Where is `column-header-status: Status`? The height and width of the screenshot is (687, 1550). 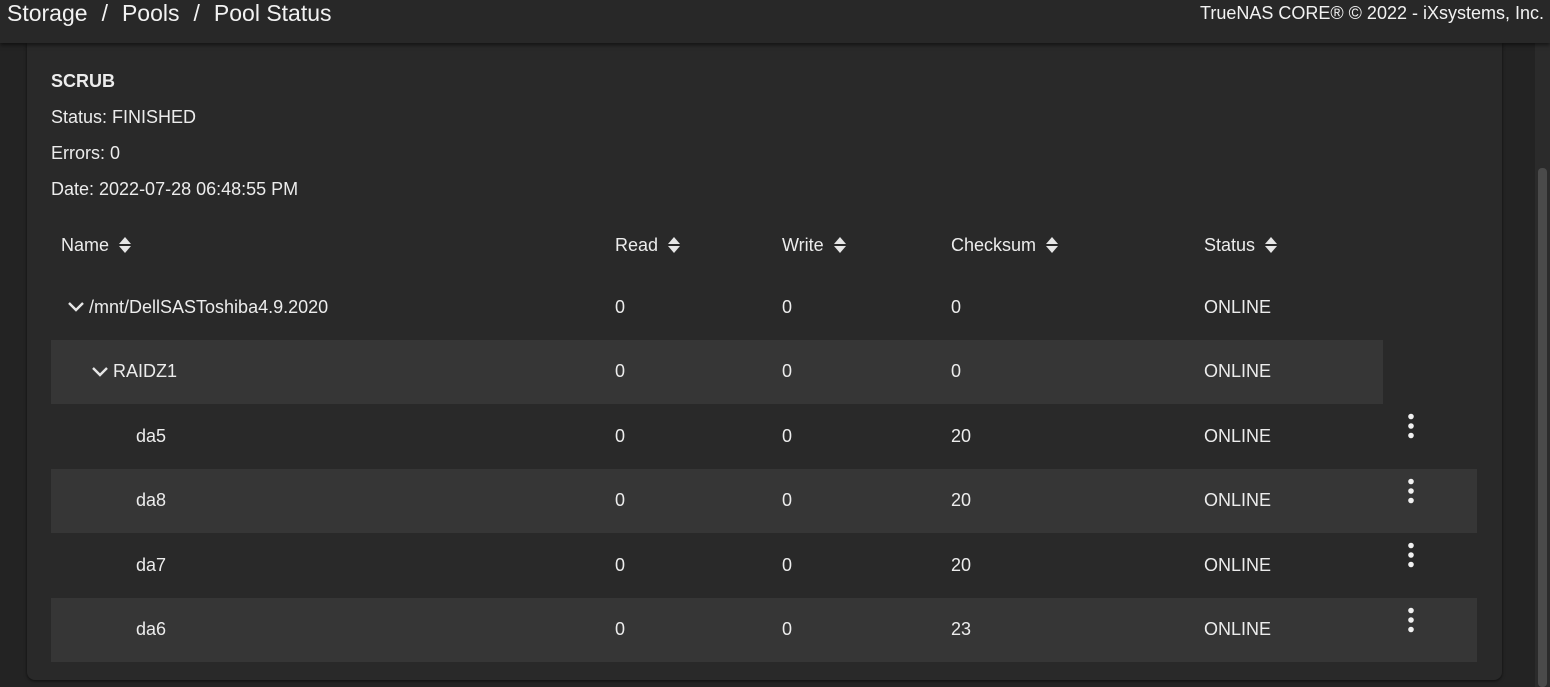
column-header-status: Status is located at coordinates (1241, 245).